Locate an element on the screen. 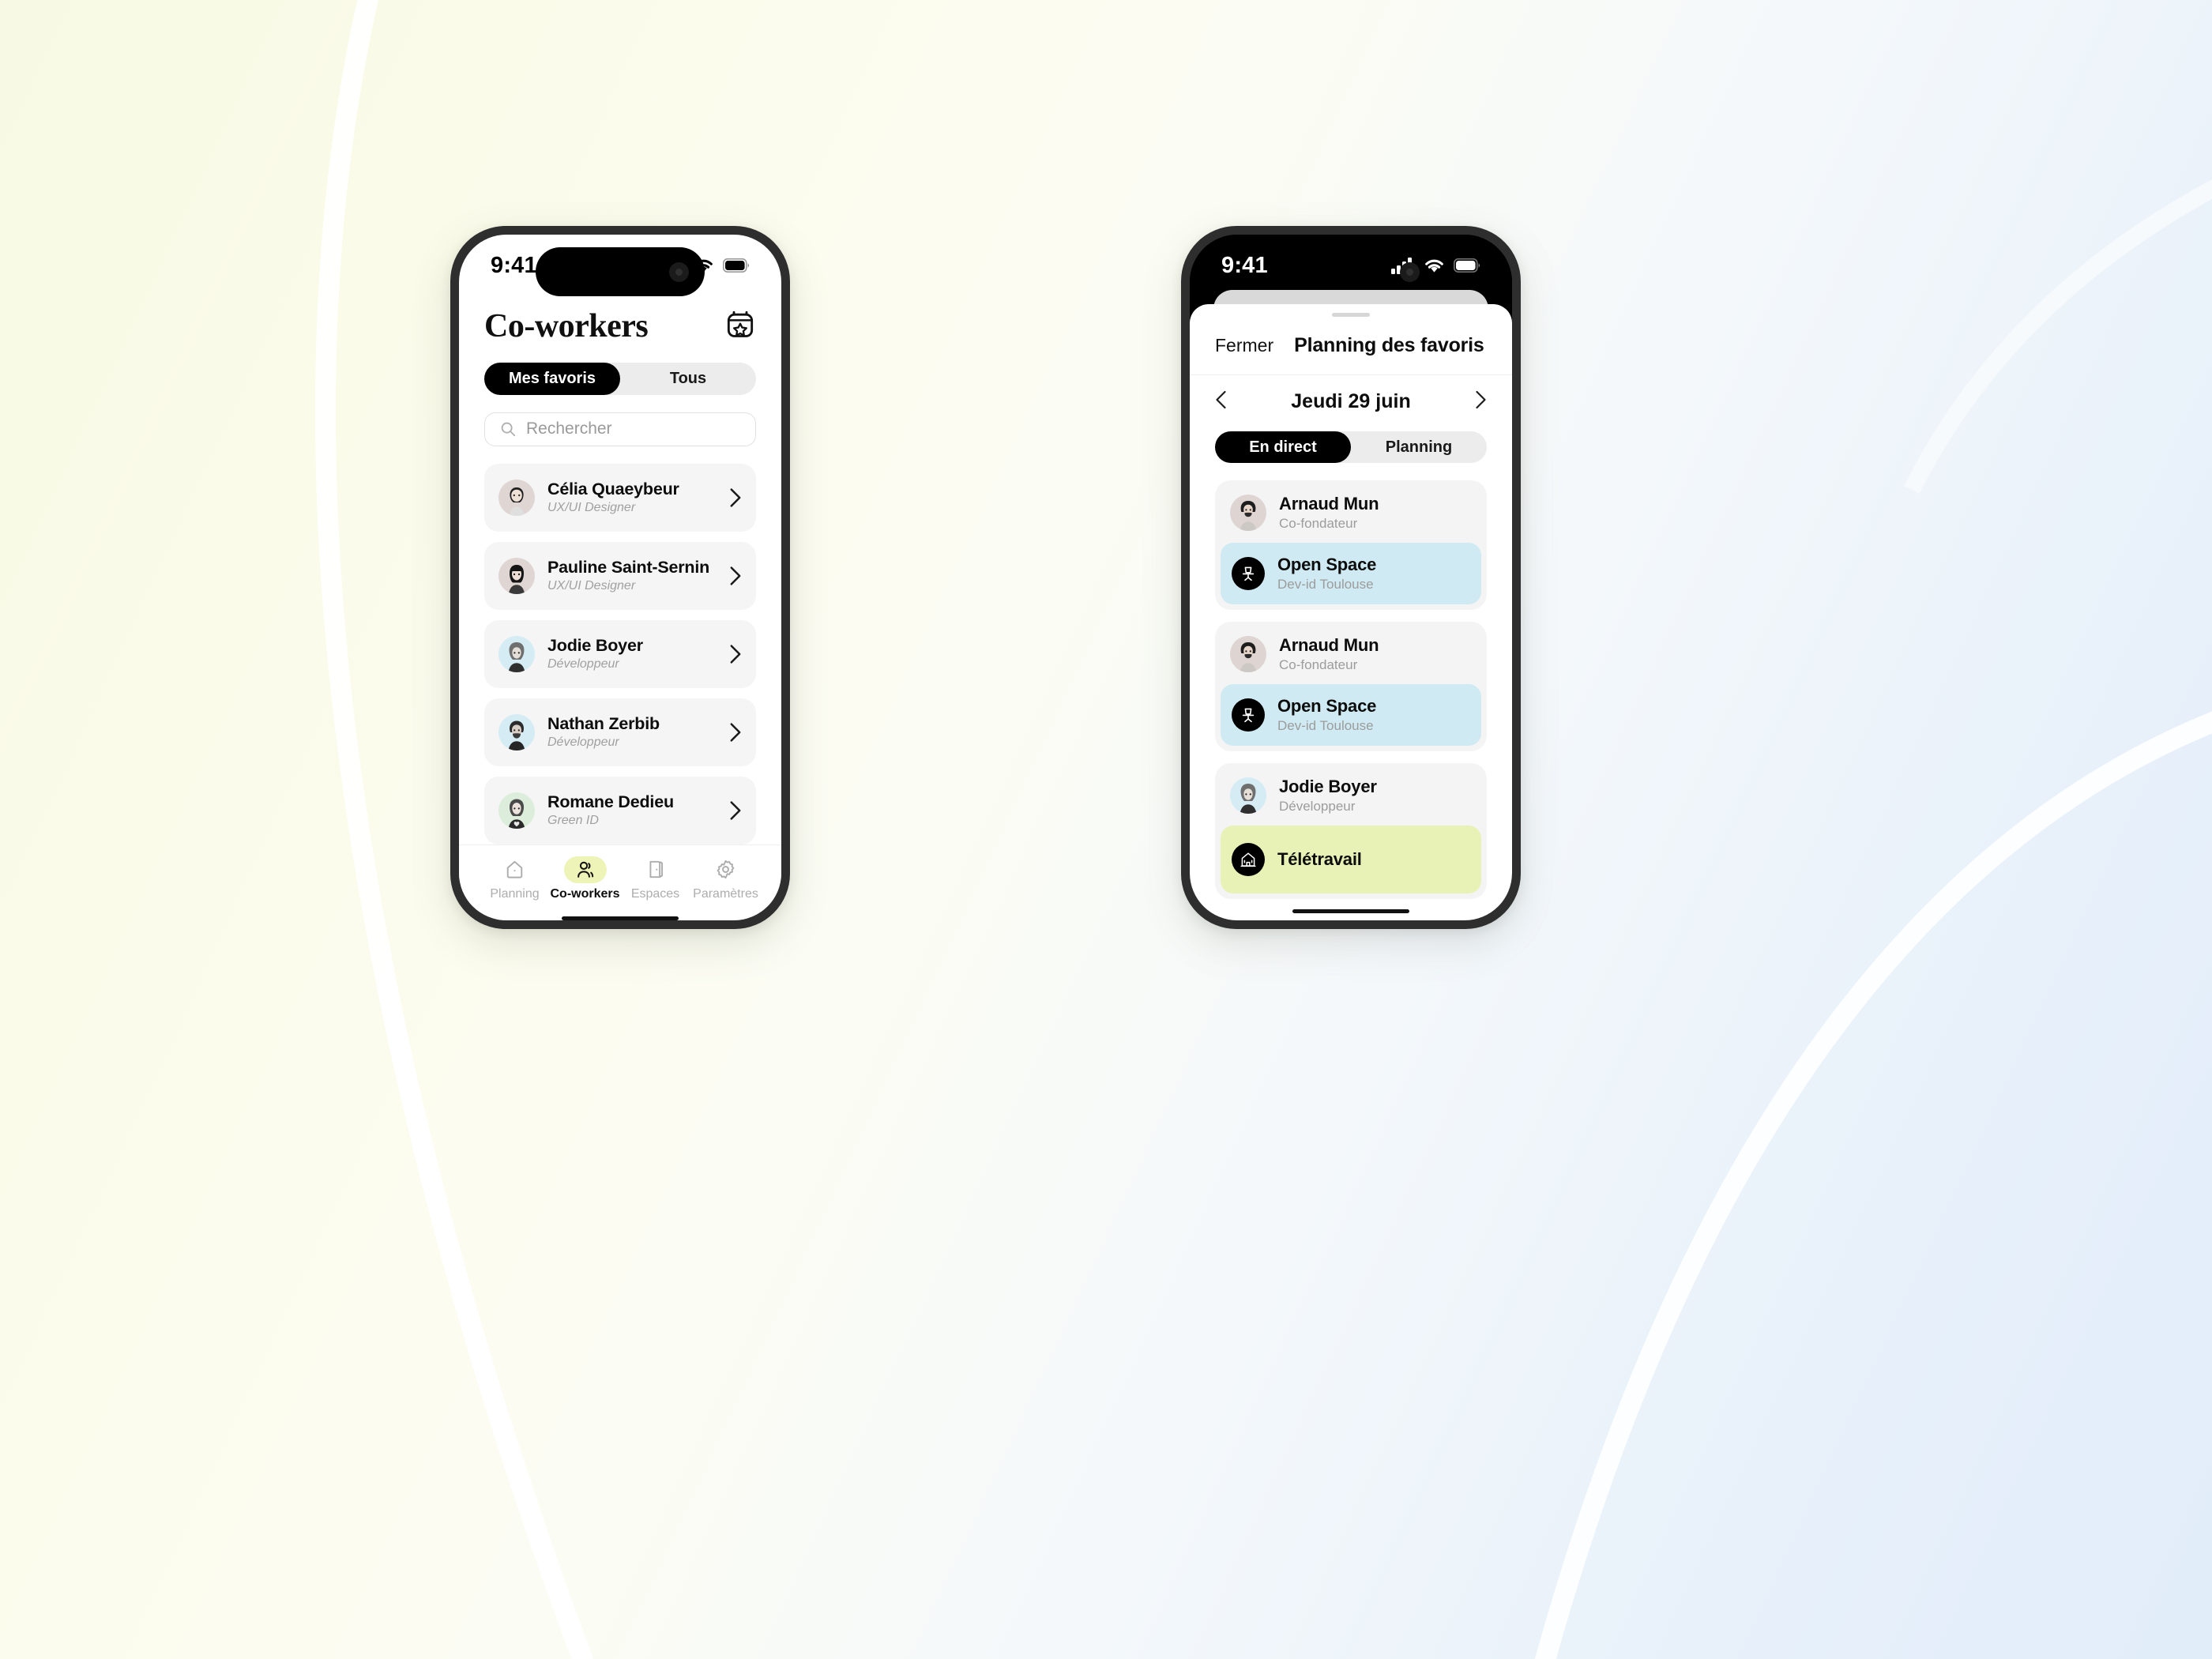 Image resolution: width=2212 pixels, height=1659 pixels. segment-planning: Planning is located at coordinates (1419, 447).